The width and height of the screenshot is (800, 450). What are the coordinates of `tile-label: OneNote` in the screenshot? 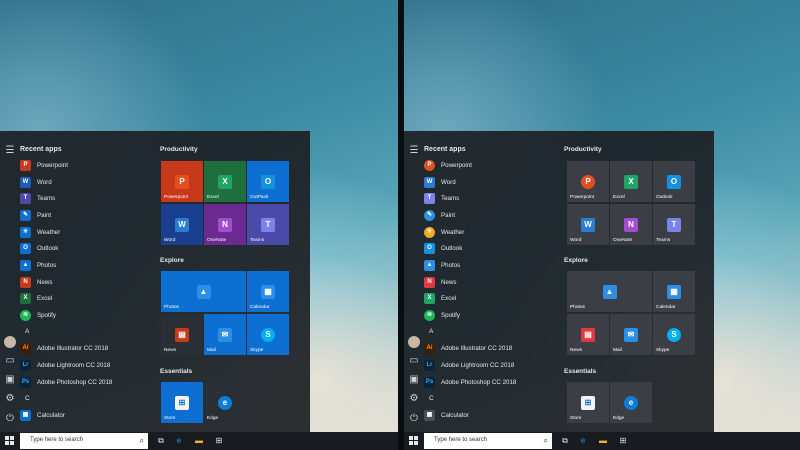 It's located at (217, 240).